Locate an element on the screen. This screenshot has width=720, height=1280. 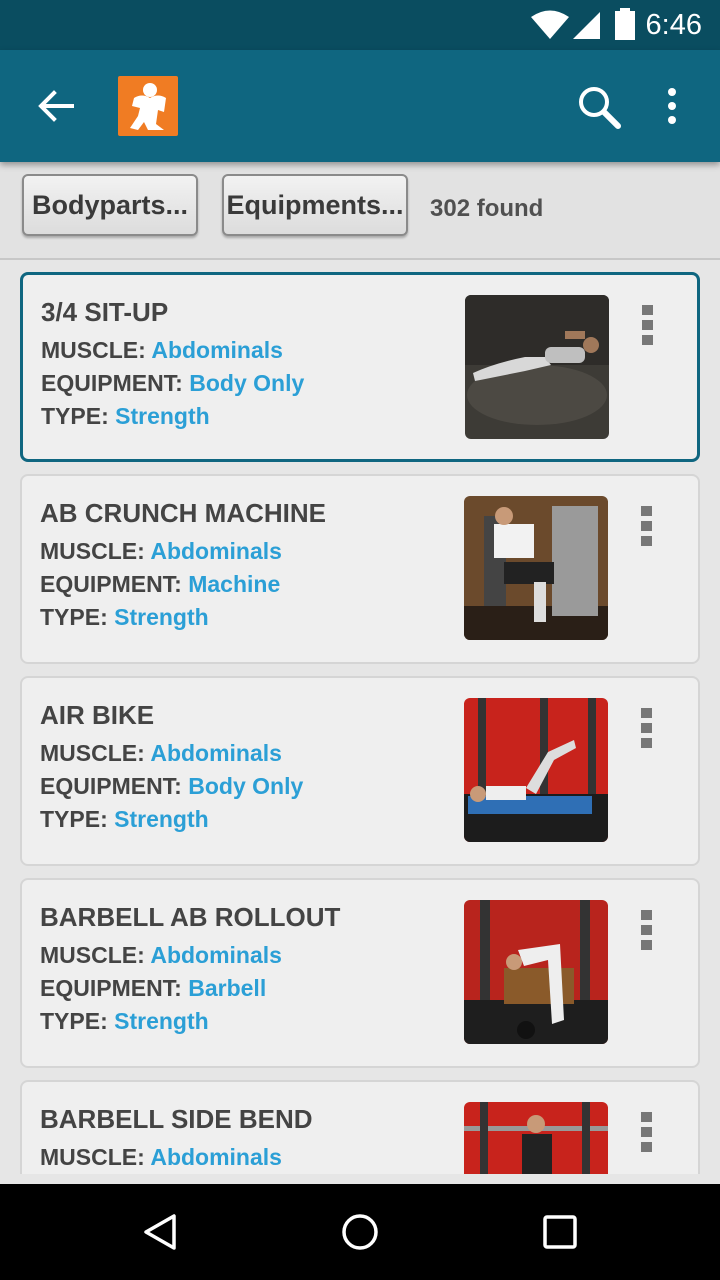
exercise-name: 3/4 SIT-UP is located at coordinates (105, 312).